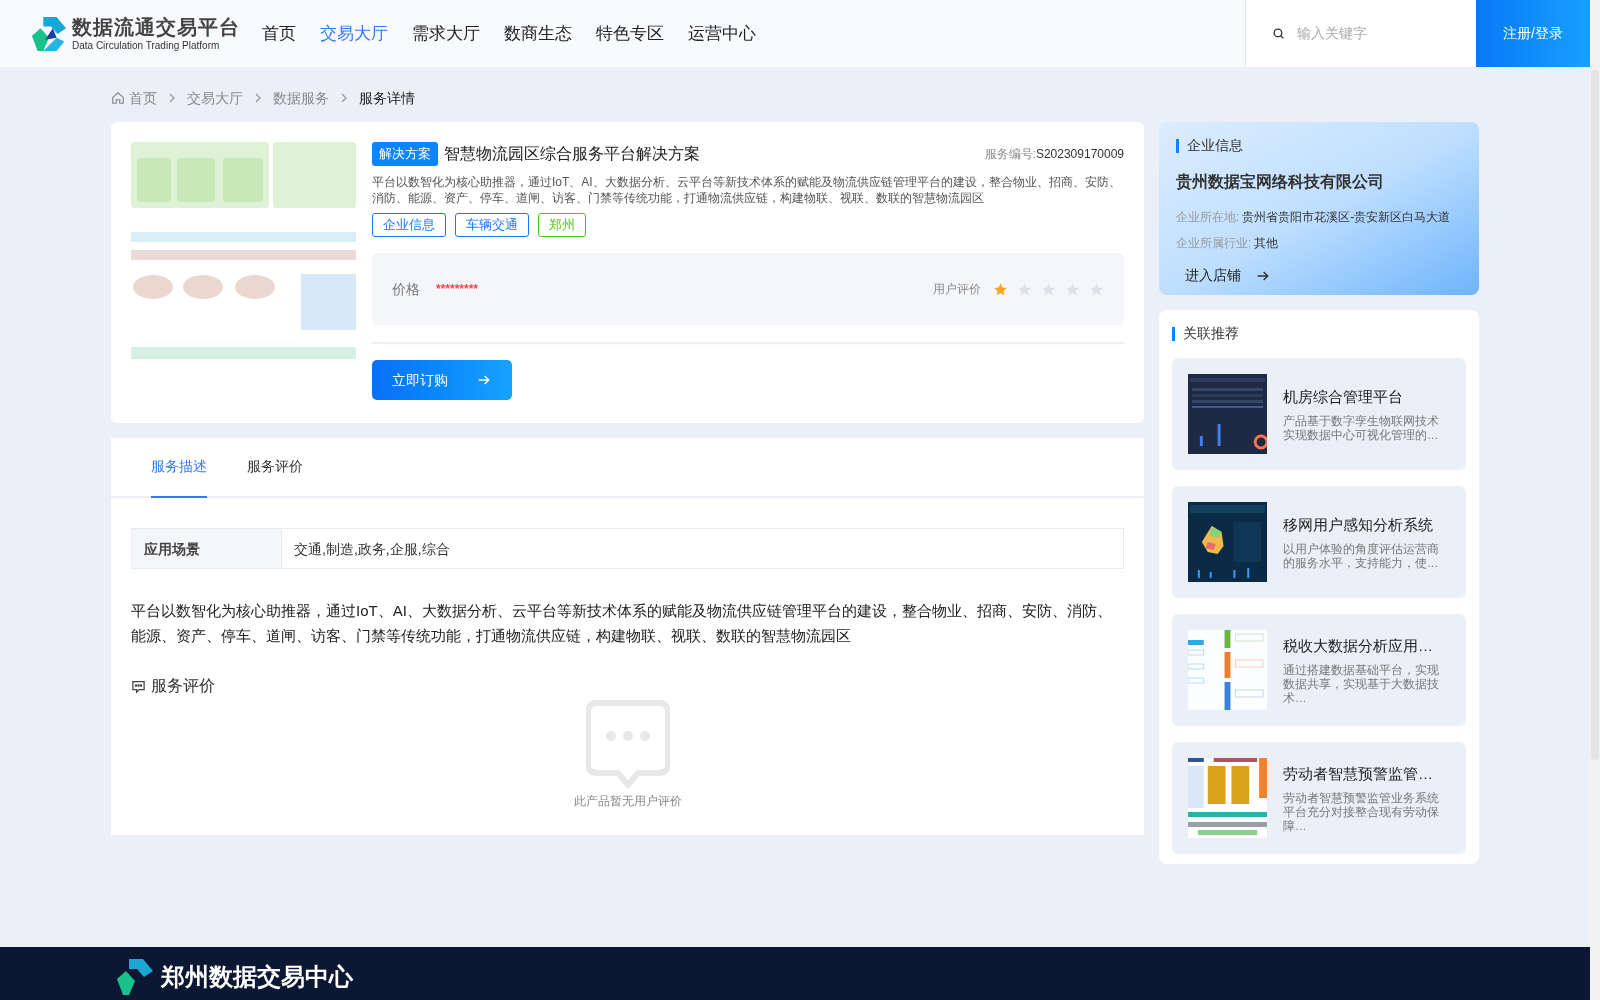  I want to click on tag: 企业信息, so click(409, 225).